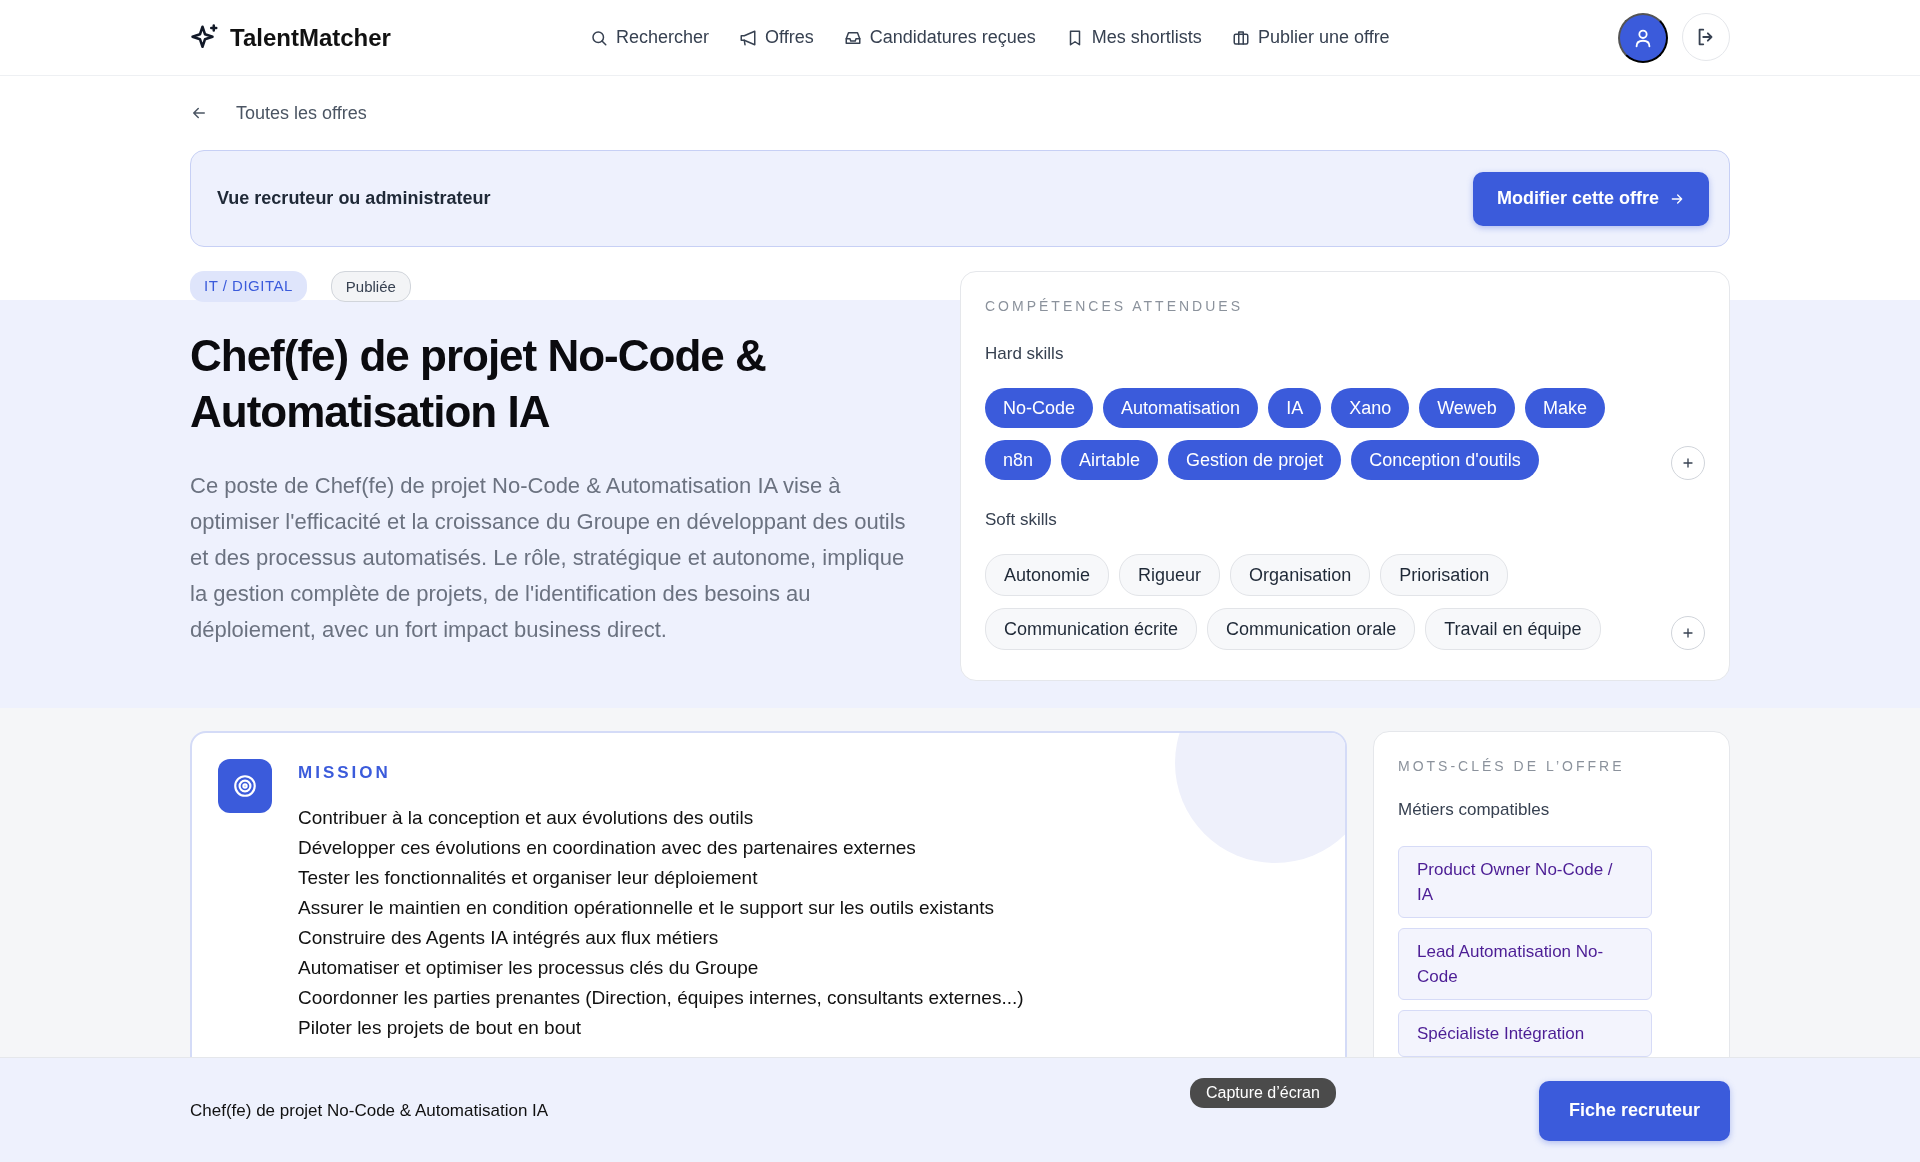  I want to click on nav-link: Candidatures reçues, so click(939, 37).